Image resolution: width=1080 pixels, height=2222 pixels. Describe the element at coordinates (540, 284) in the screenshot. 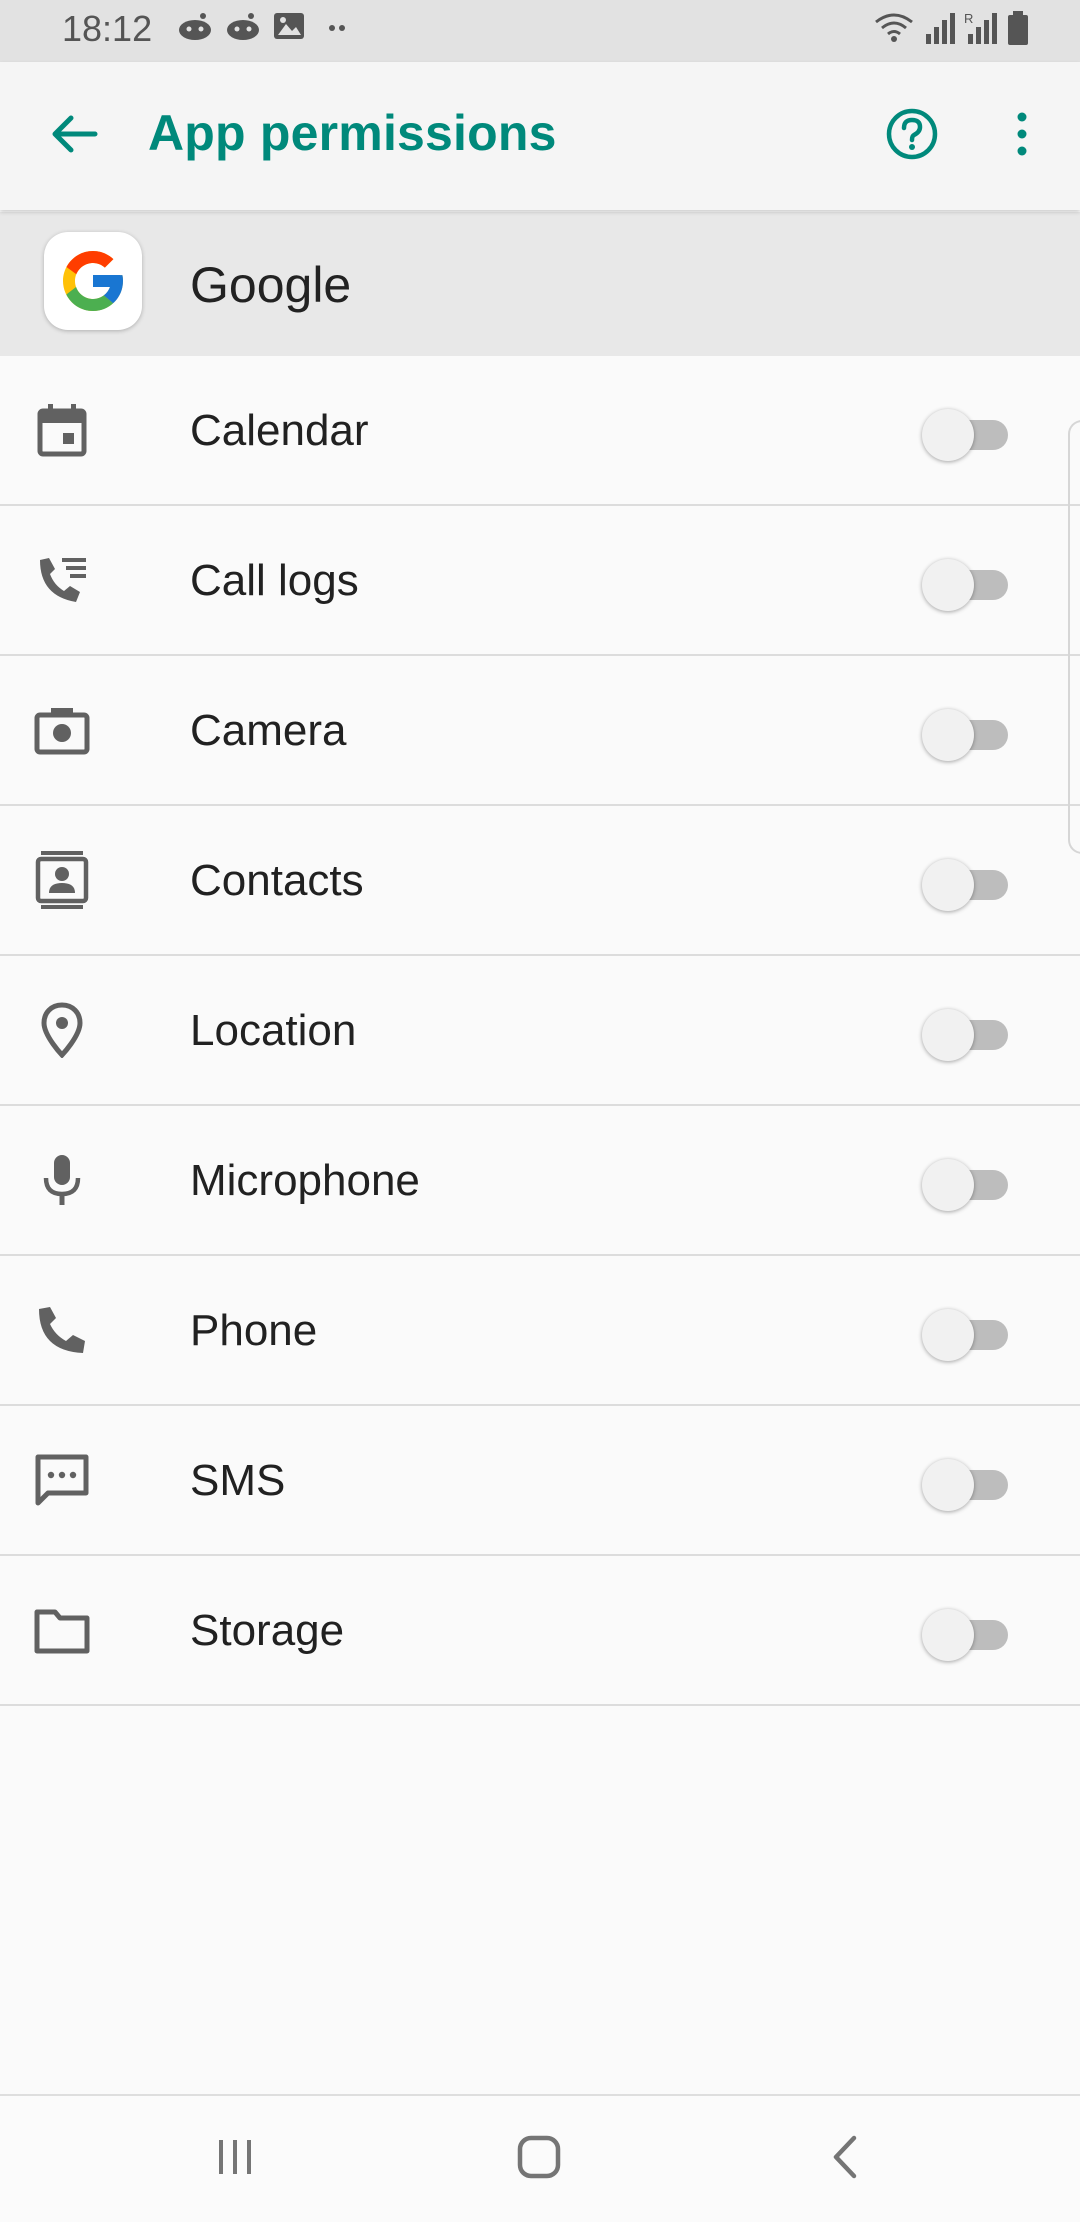

I see `app-header: Google` at that location.